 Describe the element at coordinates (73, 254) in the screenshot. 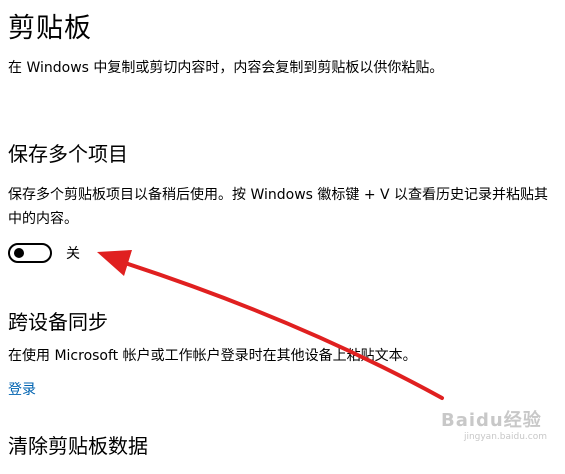

I see `toggle-state-label: 关` at that location.